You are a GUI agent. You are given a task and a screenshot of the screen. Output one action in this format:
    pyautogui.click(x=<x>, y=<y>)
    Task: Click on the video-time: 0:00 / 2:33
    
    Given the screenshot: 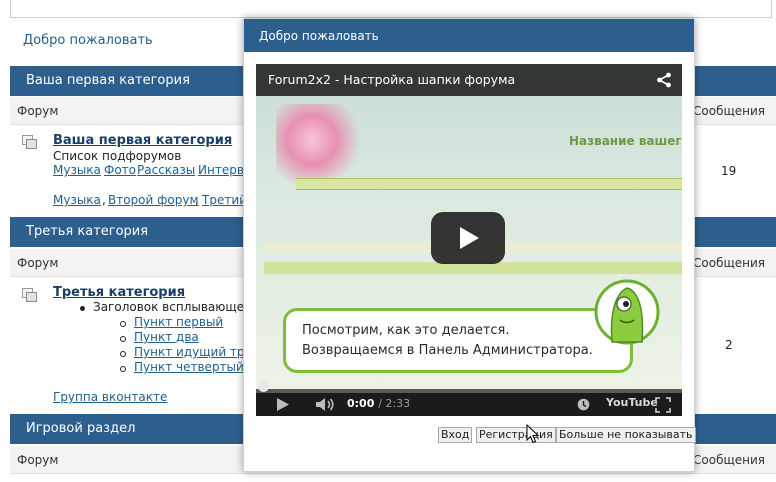 What is the action you would take?
    pyautogui.click(x=378, y=403)
    